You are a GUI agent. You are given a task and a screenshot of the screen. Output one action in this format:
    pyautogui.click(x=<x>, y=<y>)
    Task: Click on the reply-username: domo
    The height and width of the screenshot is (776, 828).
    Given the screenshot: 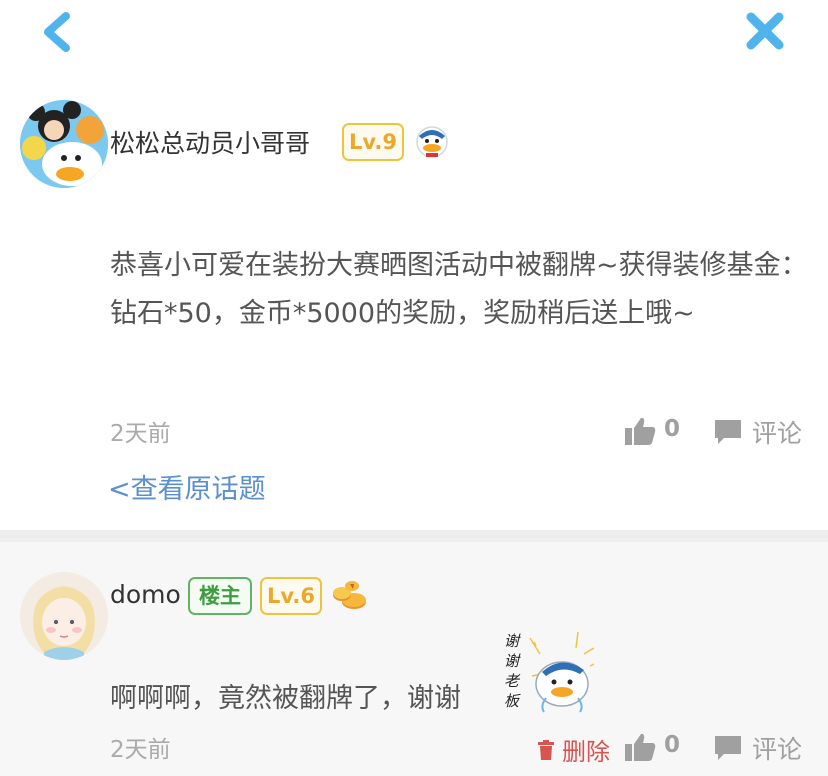 What is the action you would take?
    pyautogui.click(x=145, y=594)
    